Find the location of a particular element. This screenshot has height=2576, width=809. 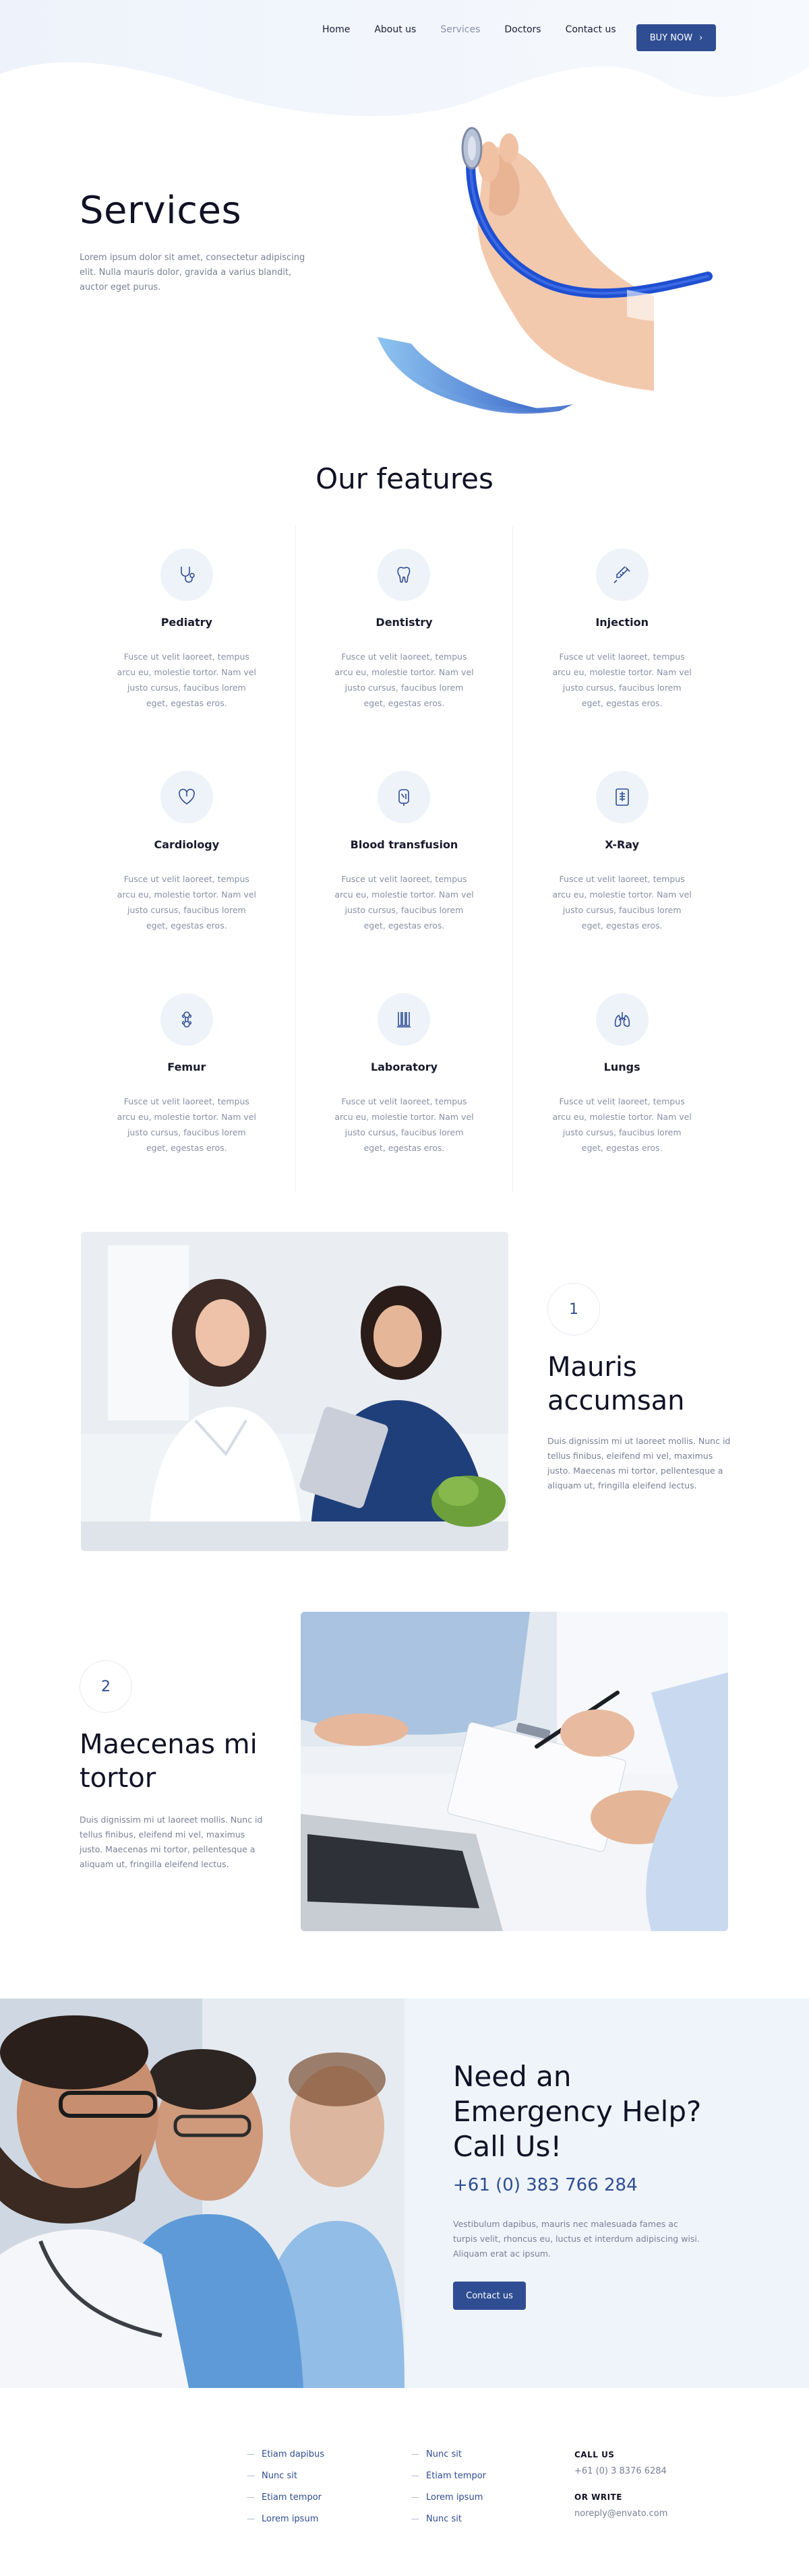

tooth-icon is located at coordinates (404, 574).